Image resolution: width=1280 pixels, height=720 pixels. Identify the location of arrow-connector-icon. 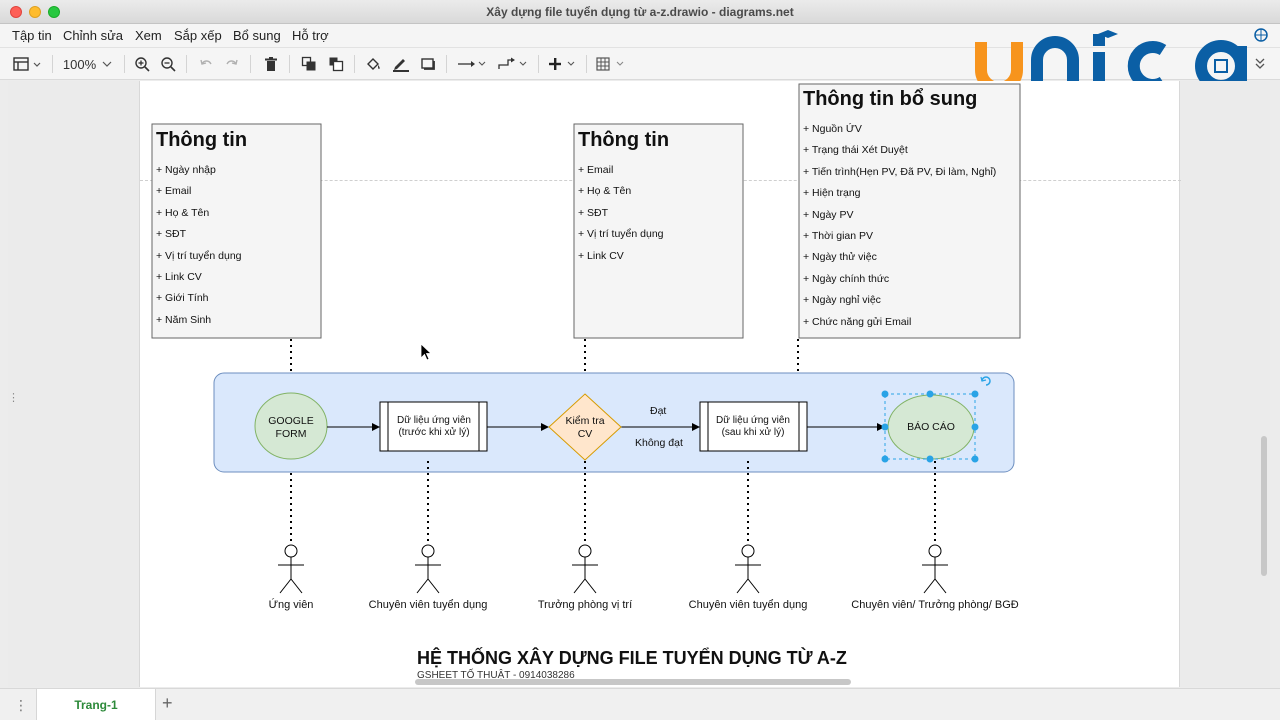
(472, 64).